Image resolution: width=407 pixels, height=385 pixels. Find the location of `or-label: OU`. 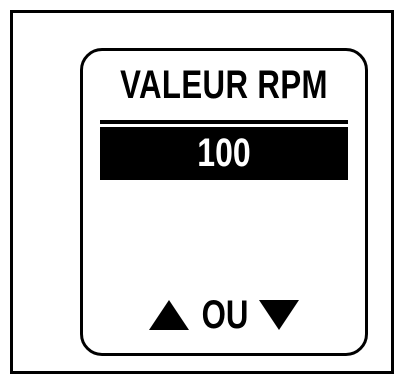

or-label: OU is located at coordinates (225, 315).